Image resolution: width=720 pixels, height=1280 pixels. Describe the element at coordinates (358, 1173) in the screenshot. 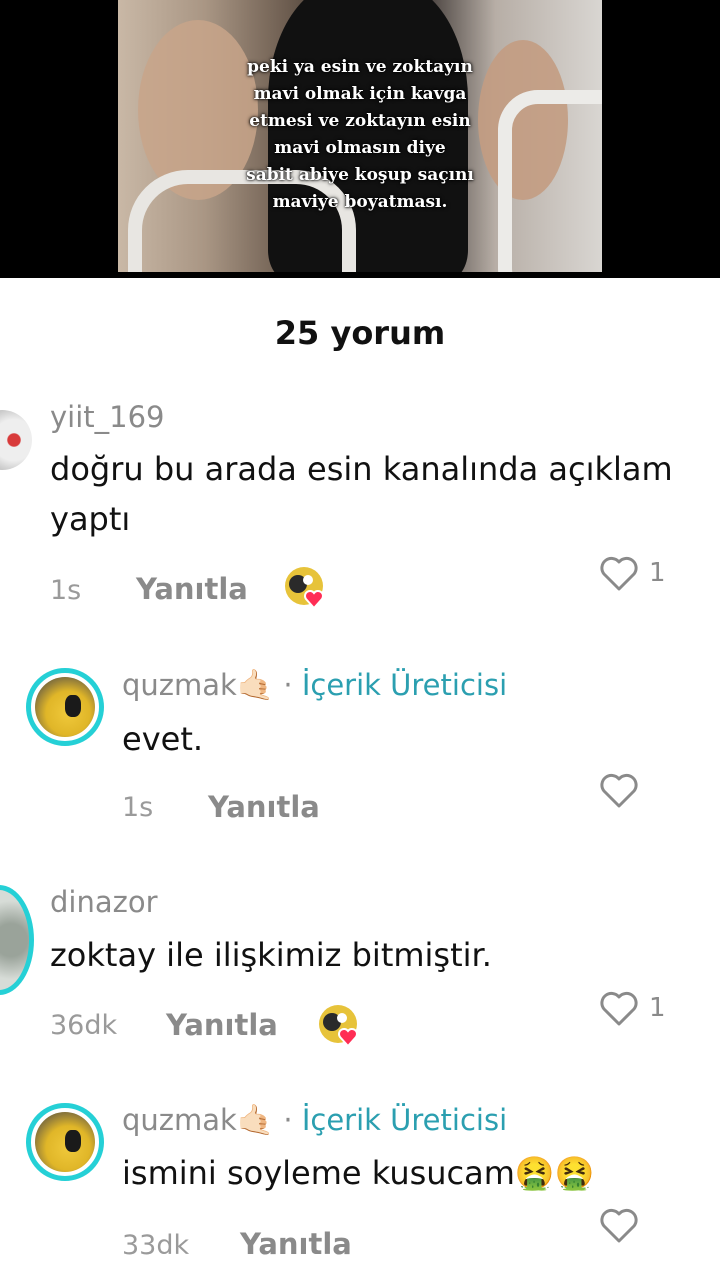

I see `comment-text: ismini soyleme kusucam🤮🤮` at that location.